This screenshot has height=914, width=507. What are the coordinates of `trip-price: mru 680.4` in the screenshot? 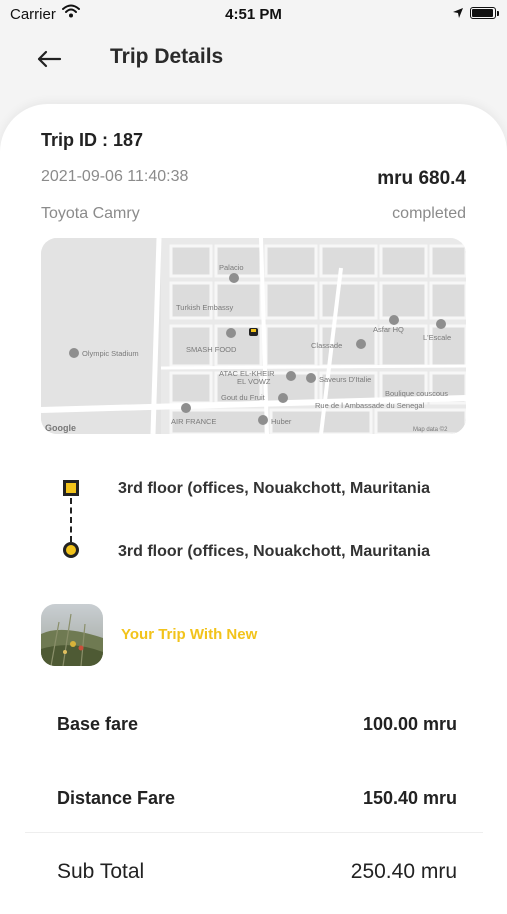 It's located at (421, 178).